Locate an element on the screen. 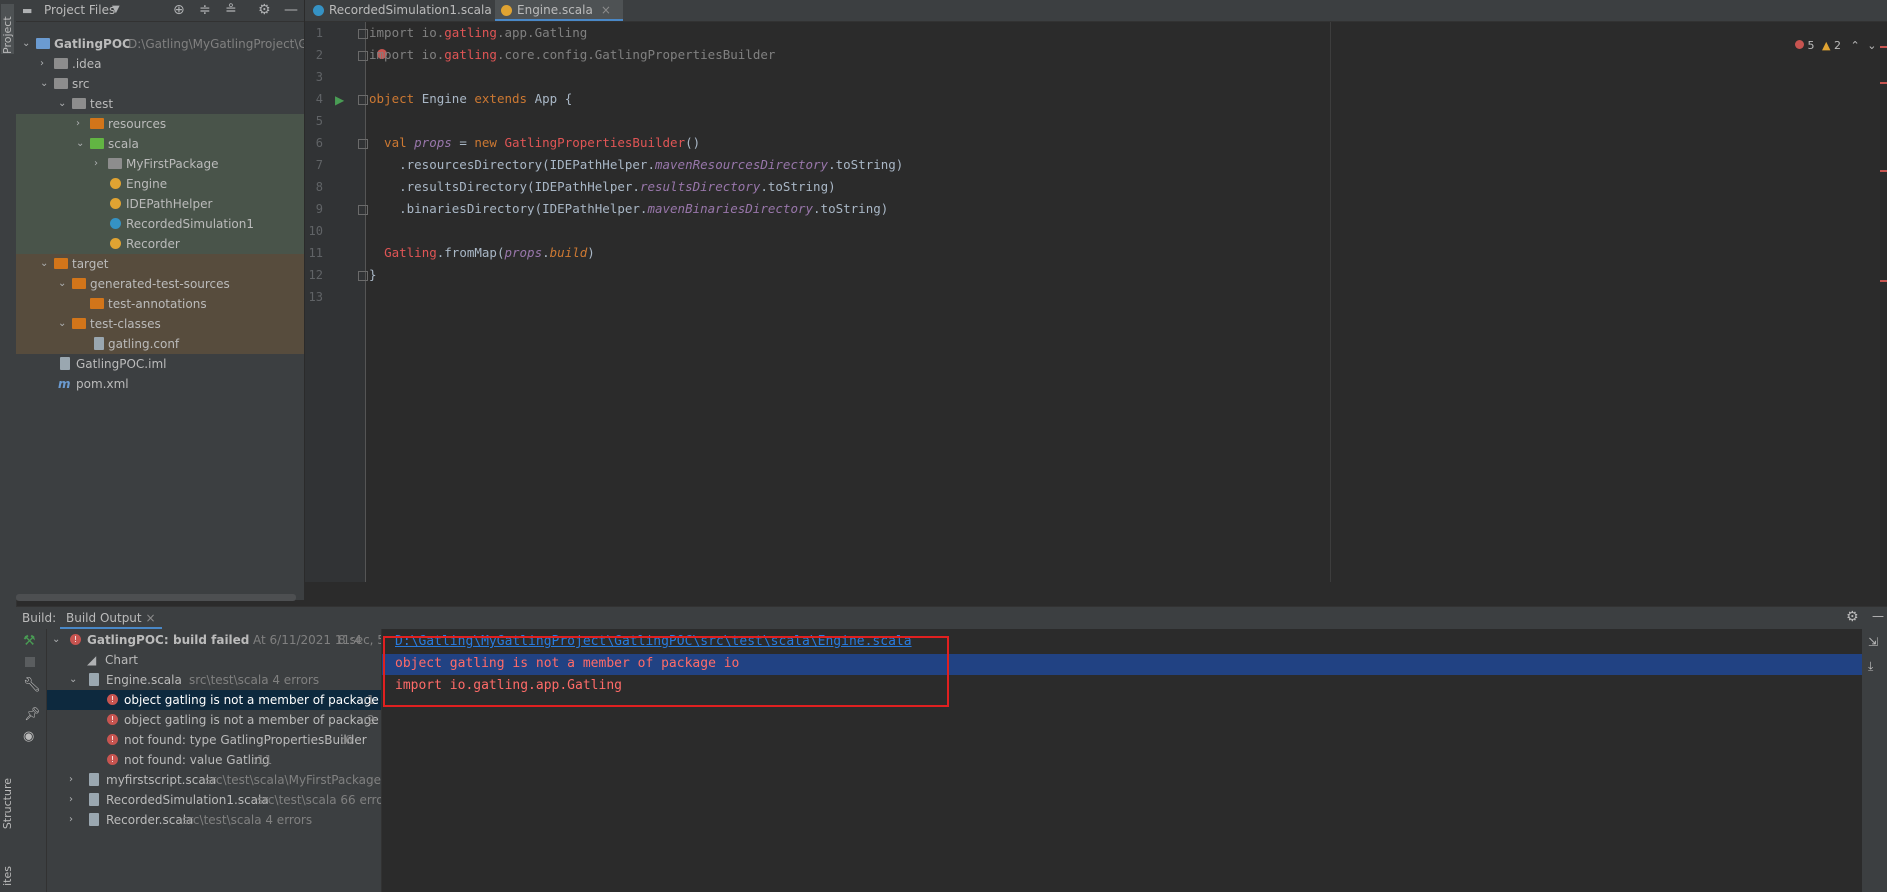 Image resolution: width=1887 pixels, height=892 pixels. annotation-highlight-box is located at coordinates (666, 671).